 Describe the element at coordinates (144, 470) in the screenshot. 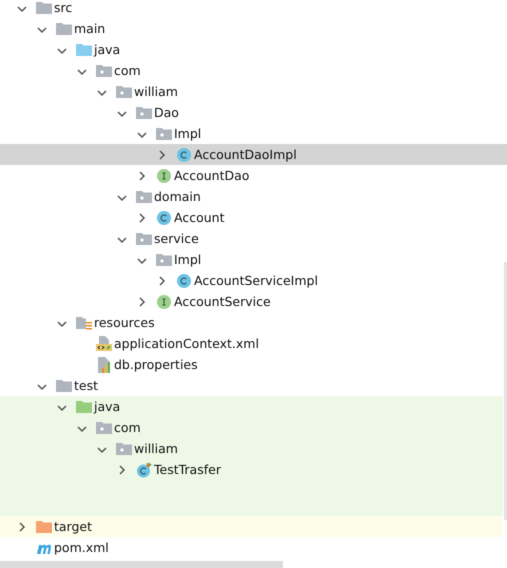

I see `test-class-icon` at that location.